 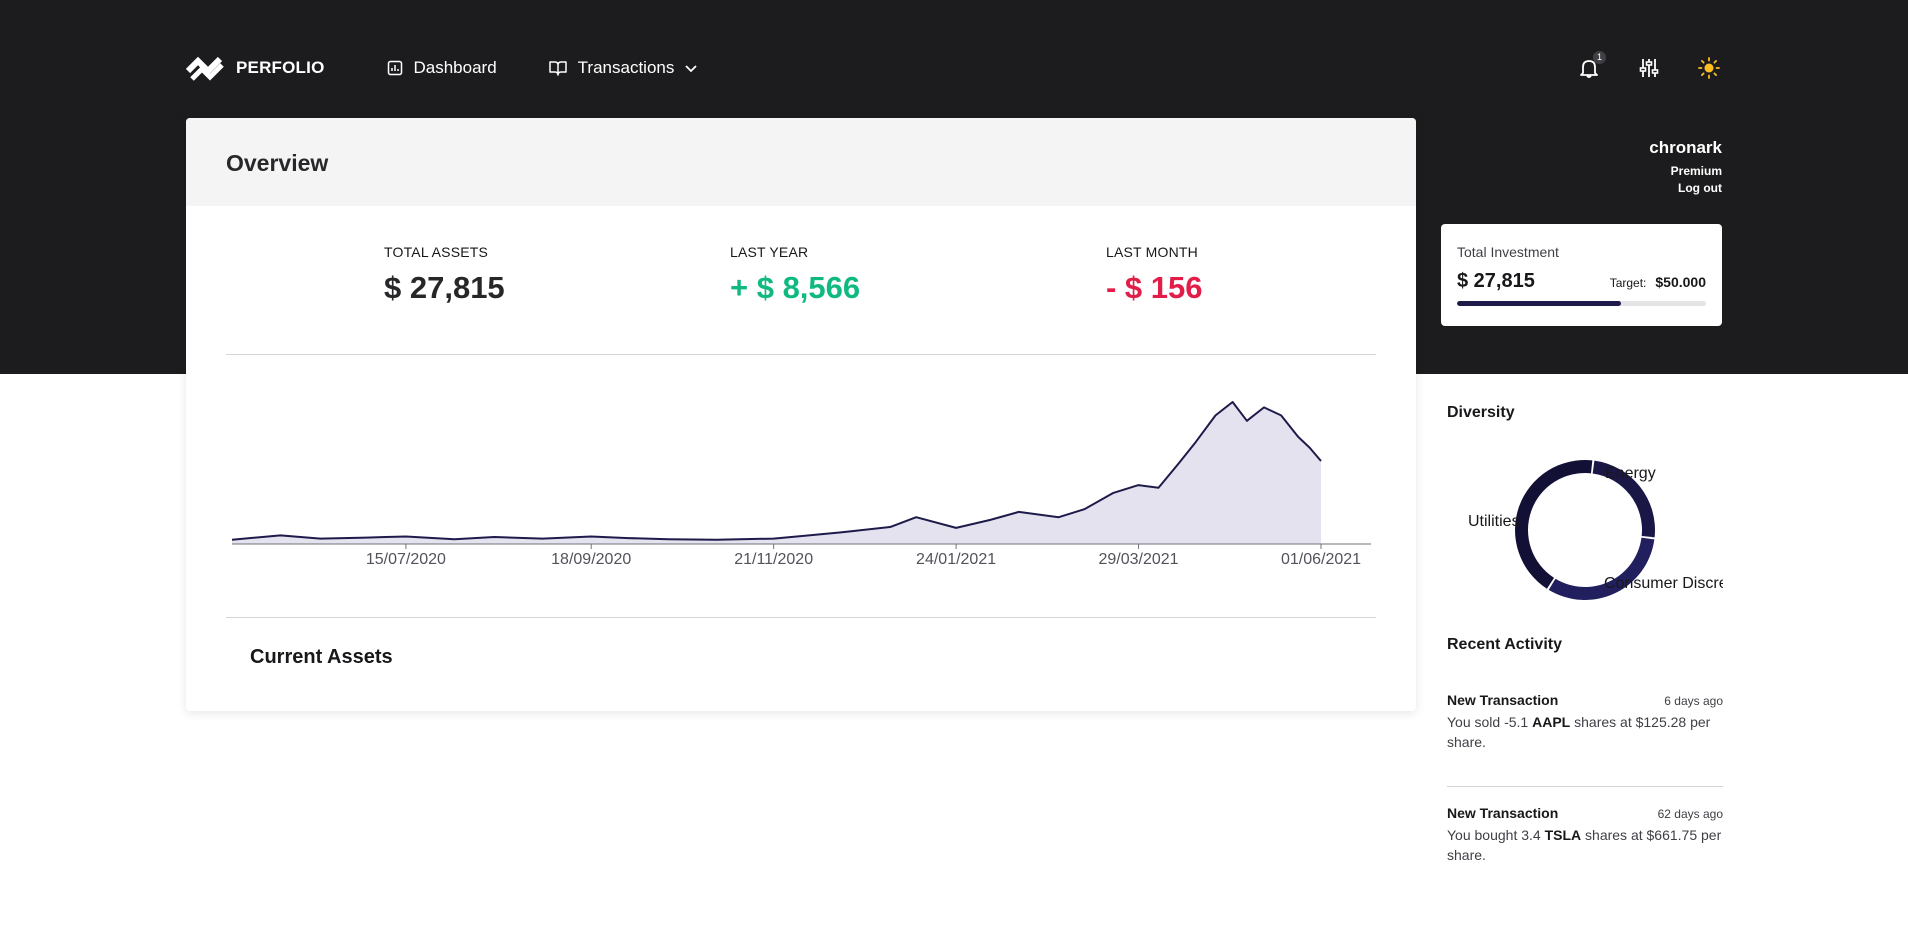 What do you see at coordinates (1685, 147) in the screenshot?
I see `username: chronark` at bounding box center [1685, 147].